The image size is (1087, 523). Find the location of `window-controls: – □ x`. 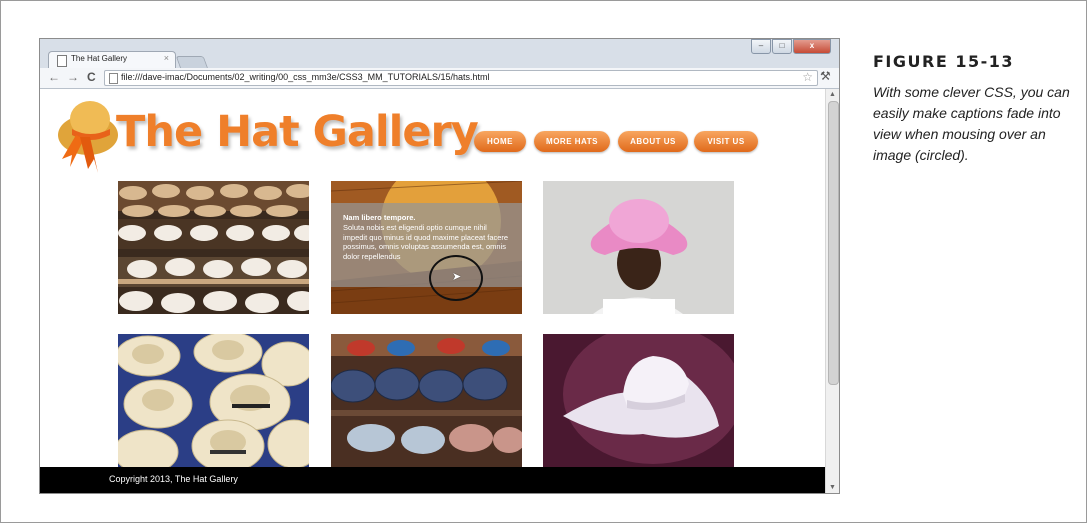

window-controls: – □ x is located at coordinates (790, 46).